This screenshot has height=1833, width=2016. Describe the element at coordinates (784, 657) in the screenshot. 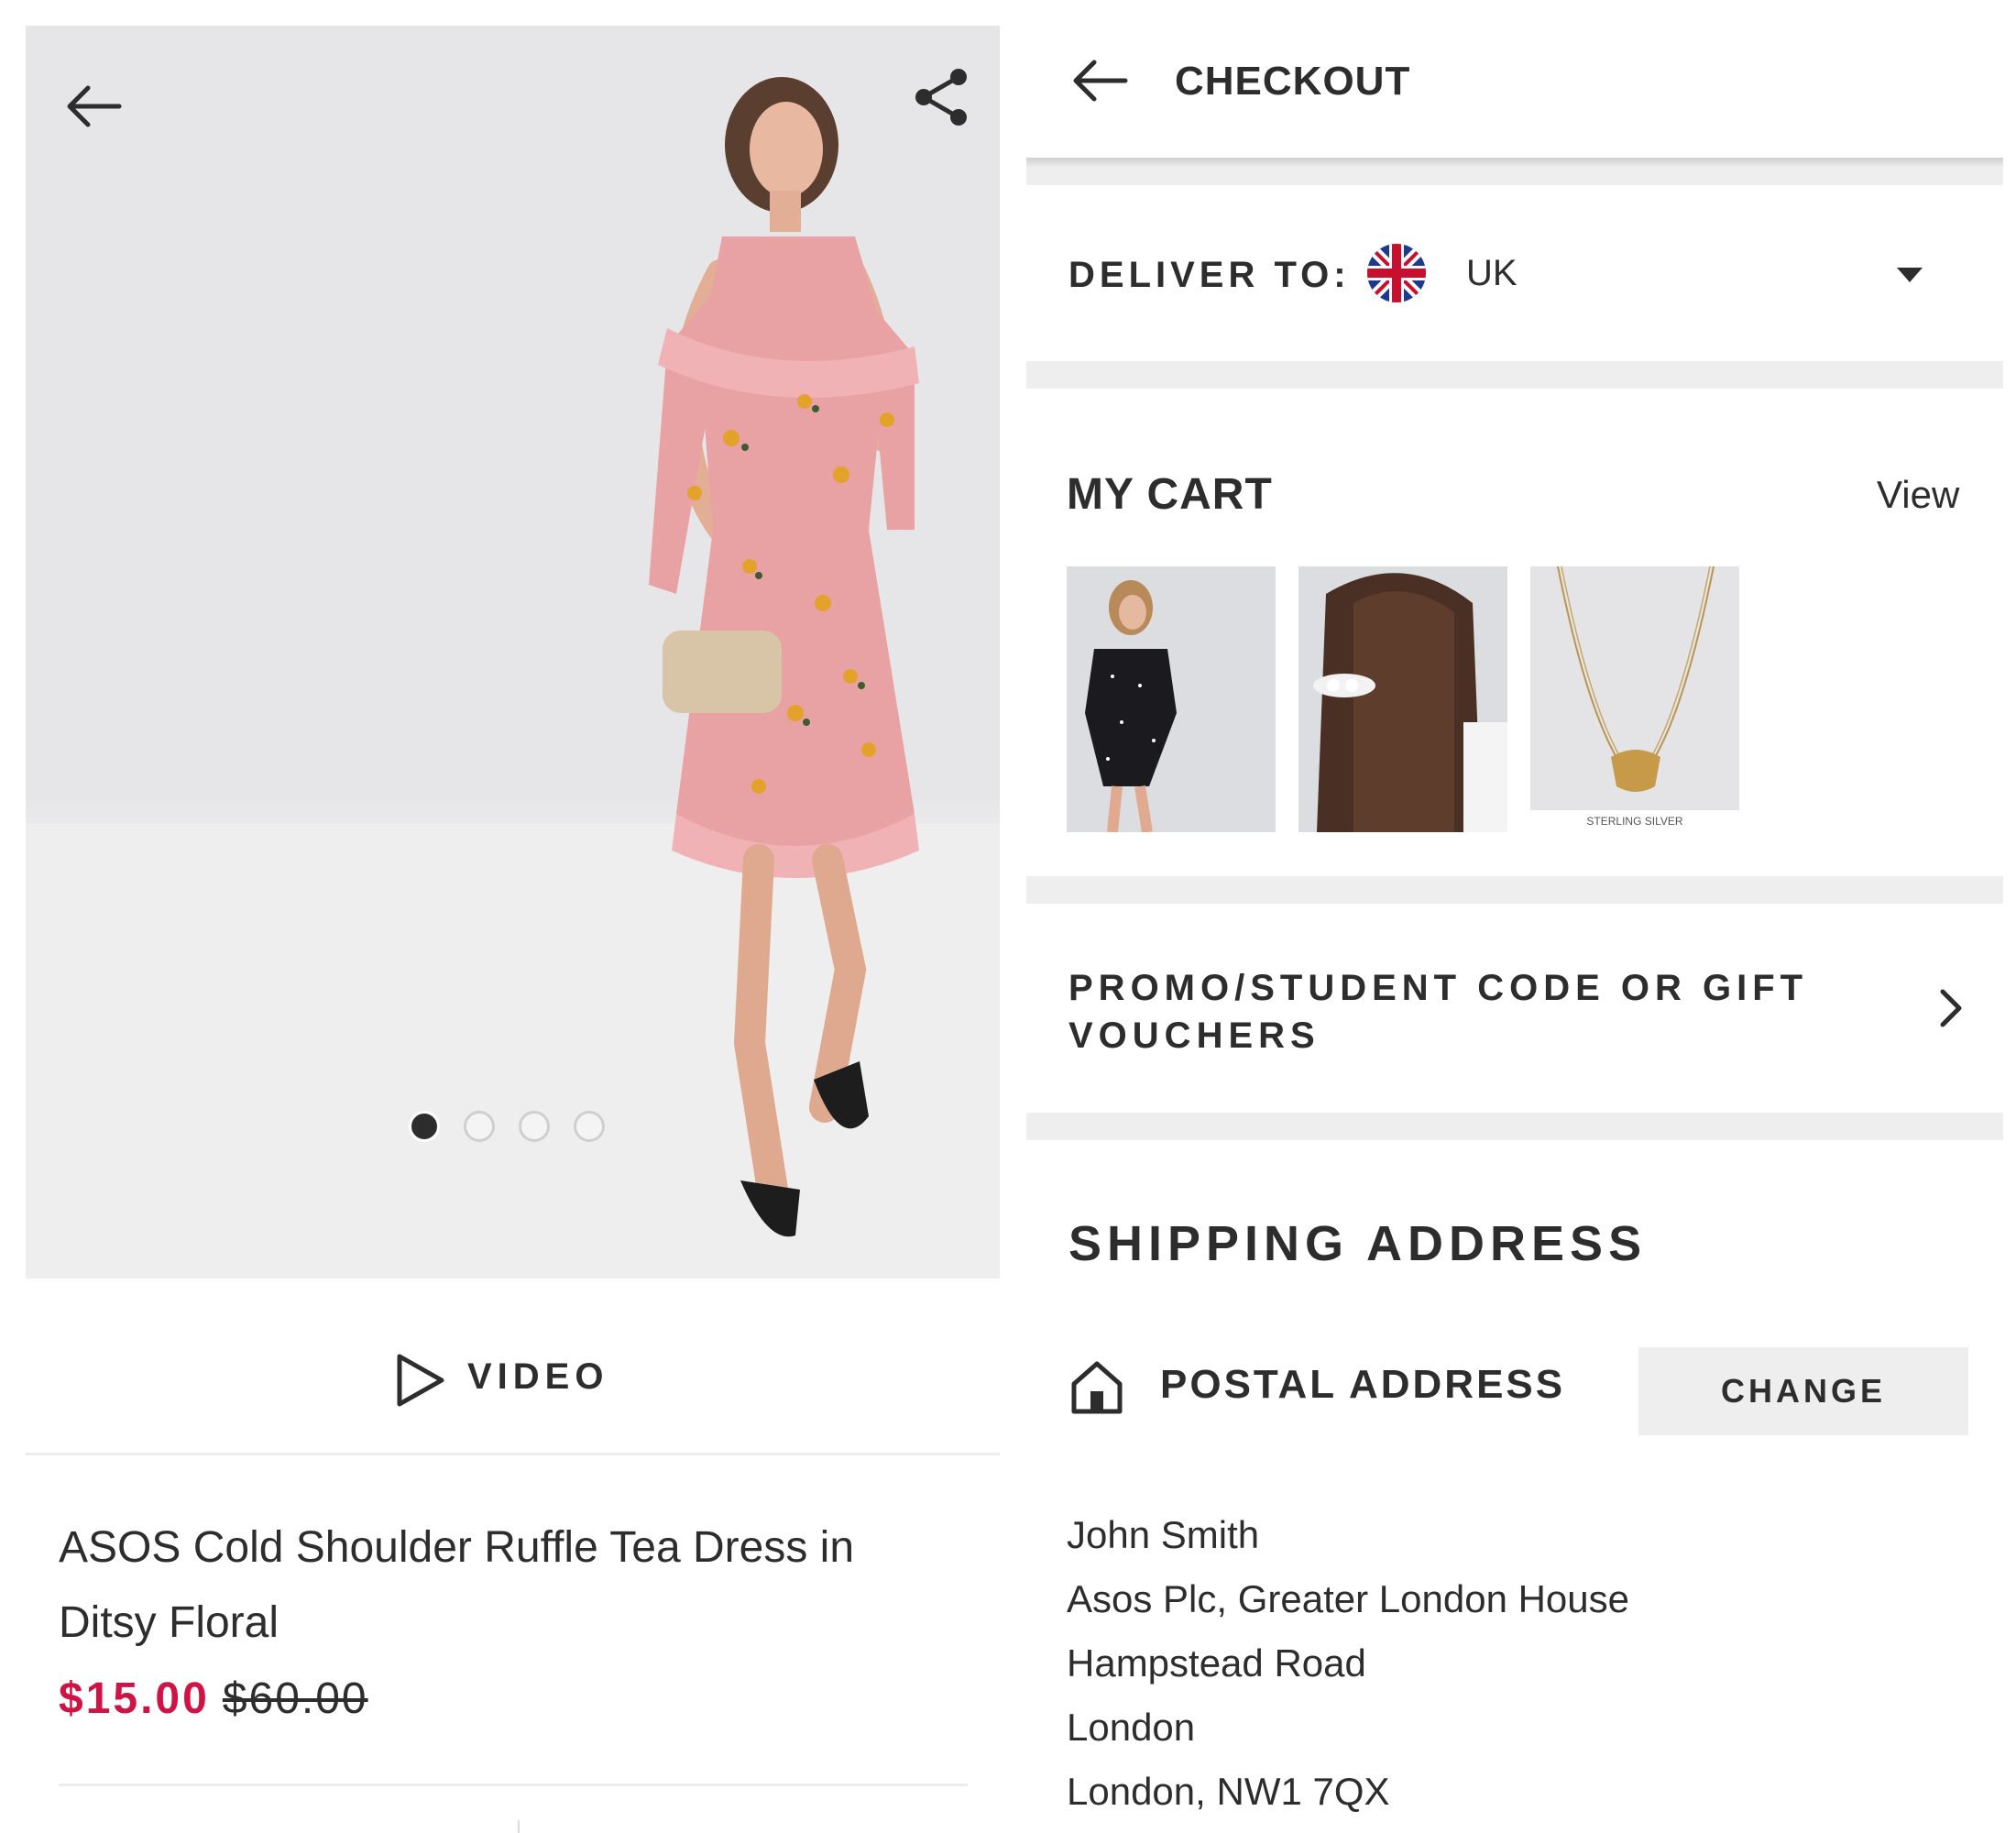

I see `product-photo` at that location.